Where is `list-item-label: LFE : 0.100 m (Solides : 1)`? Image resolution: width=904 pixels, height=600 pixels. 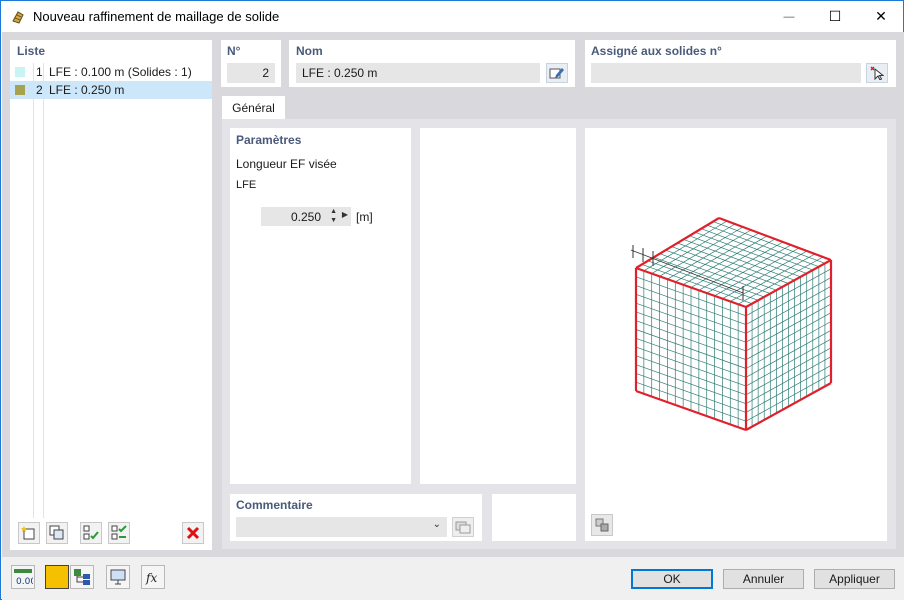
list-item-label: LFE : 0.100 m (Solides : 1) is located at coordinates (120, 72).